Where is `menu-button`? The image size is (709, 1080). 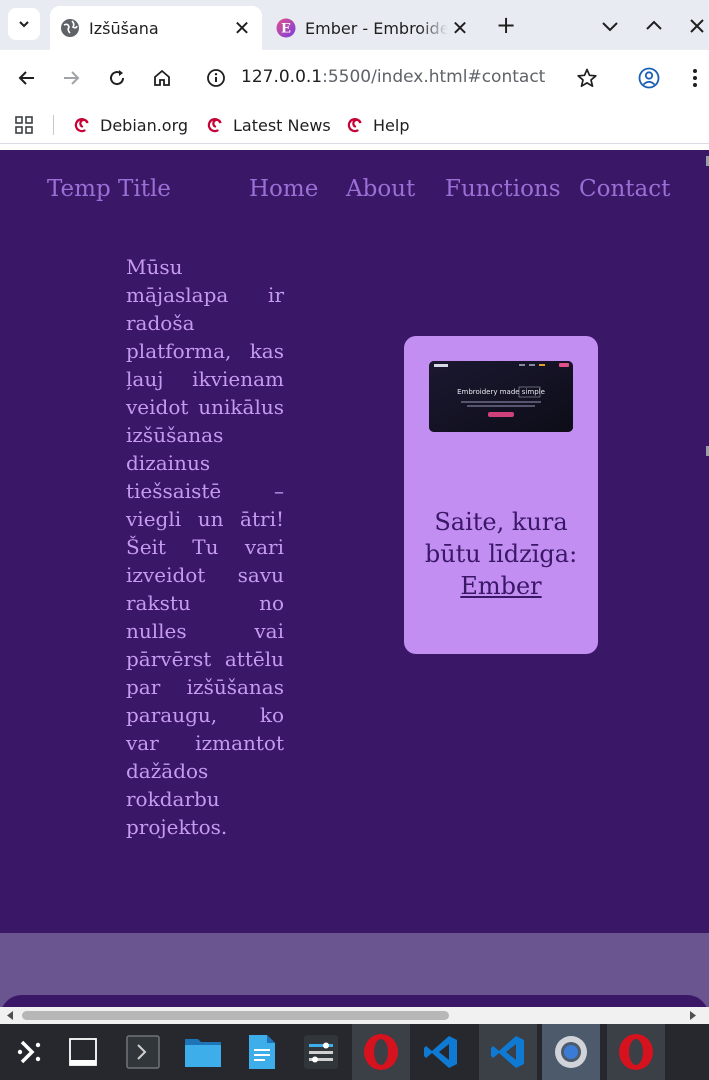
menu-button is located at coordinates (695, 78).